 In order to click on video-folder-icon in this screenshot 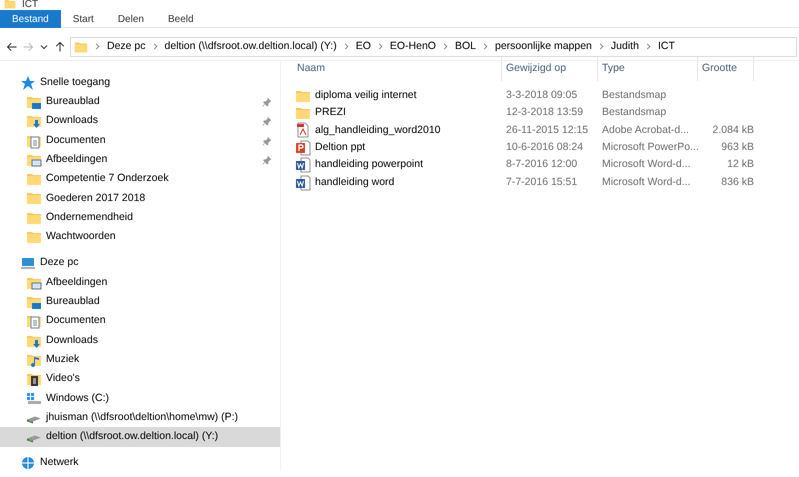, I will do `click(34, 379)`.